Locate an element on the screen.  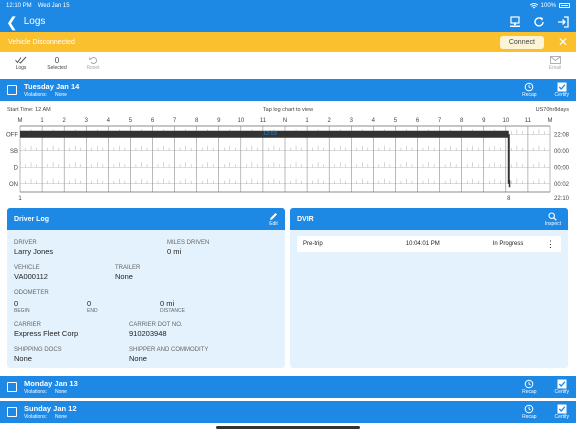
shipper-commodity-field: SHIPPER AND COMMODITY None is located at coordinates (169, 355).